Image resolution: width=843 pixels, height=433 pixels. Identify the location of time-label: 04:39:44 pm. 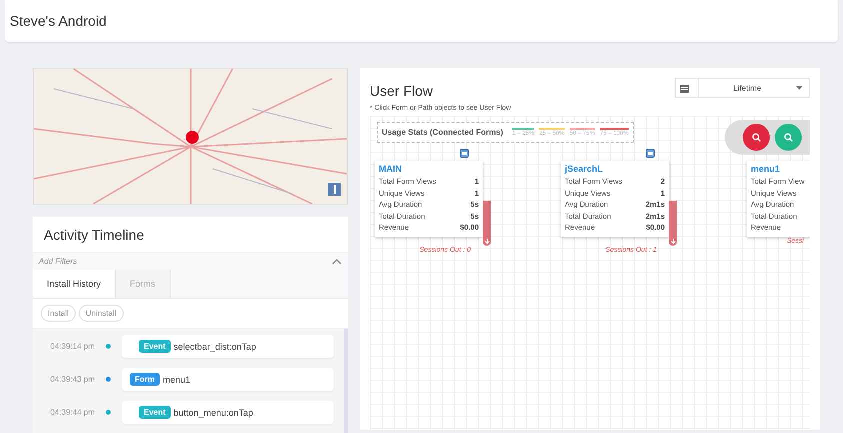
(72, 412).